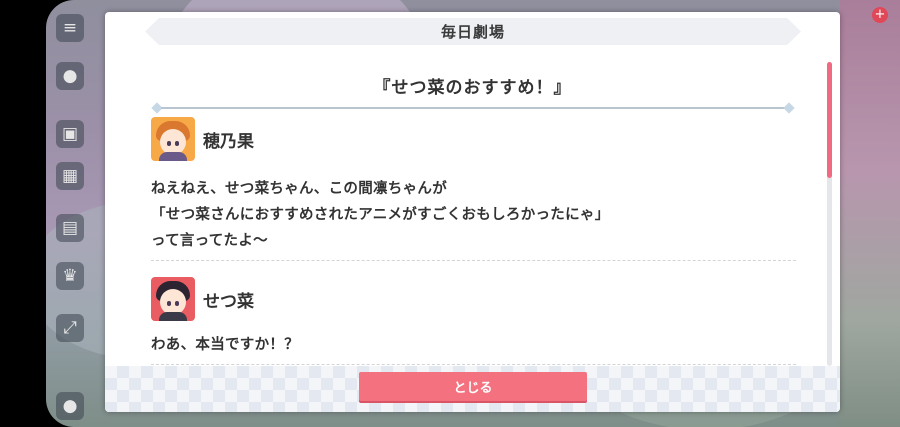 The height and width of the screenshot is (427, 900). I want to click on dialogue-line: 「せつ菜さんにおすすめされたアニメがすごくおもしろかったにゃ」, so click(380, 215).